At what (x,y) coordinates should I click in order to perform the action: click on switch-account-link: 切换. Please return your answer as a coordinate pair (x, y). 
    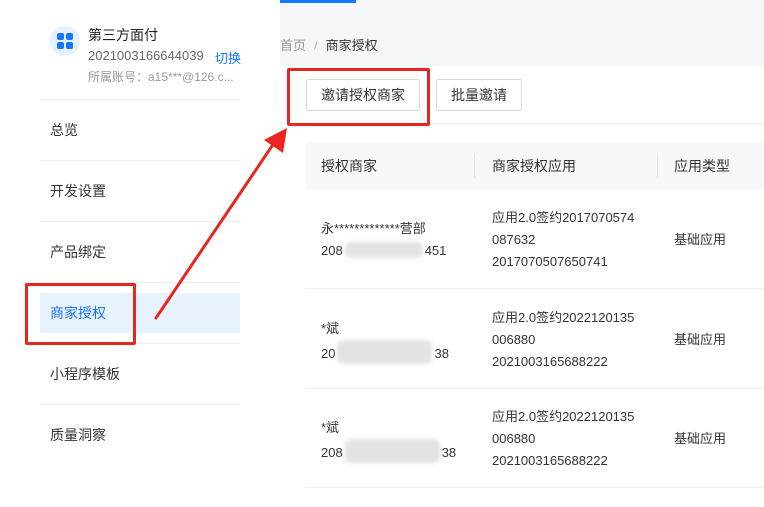
    Looking at the image, I should click on (228, 57).